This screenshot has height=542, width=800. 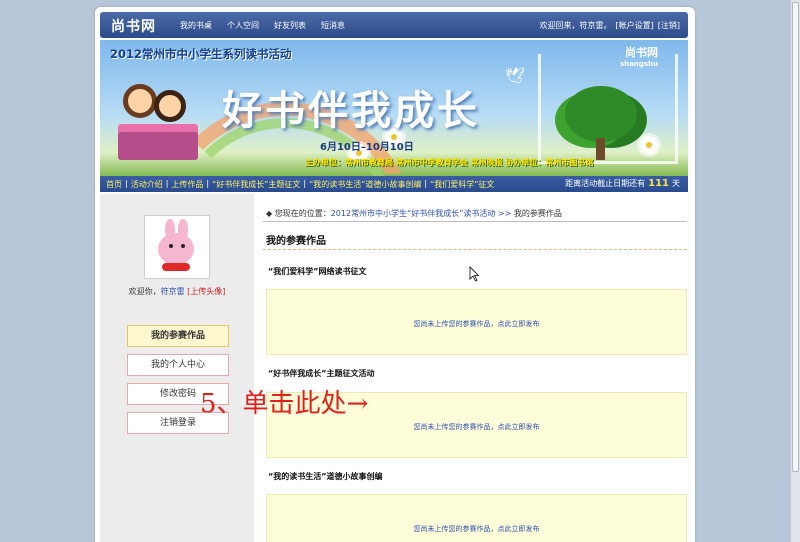 What do you see at coordinates (475, 221) in the screenshot?
I see `divider` at bounding box center [475, 221].